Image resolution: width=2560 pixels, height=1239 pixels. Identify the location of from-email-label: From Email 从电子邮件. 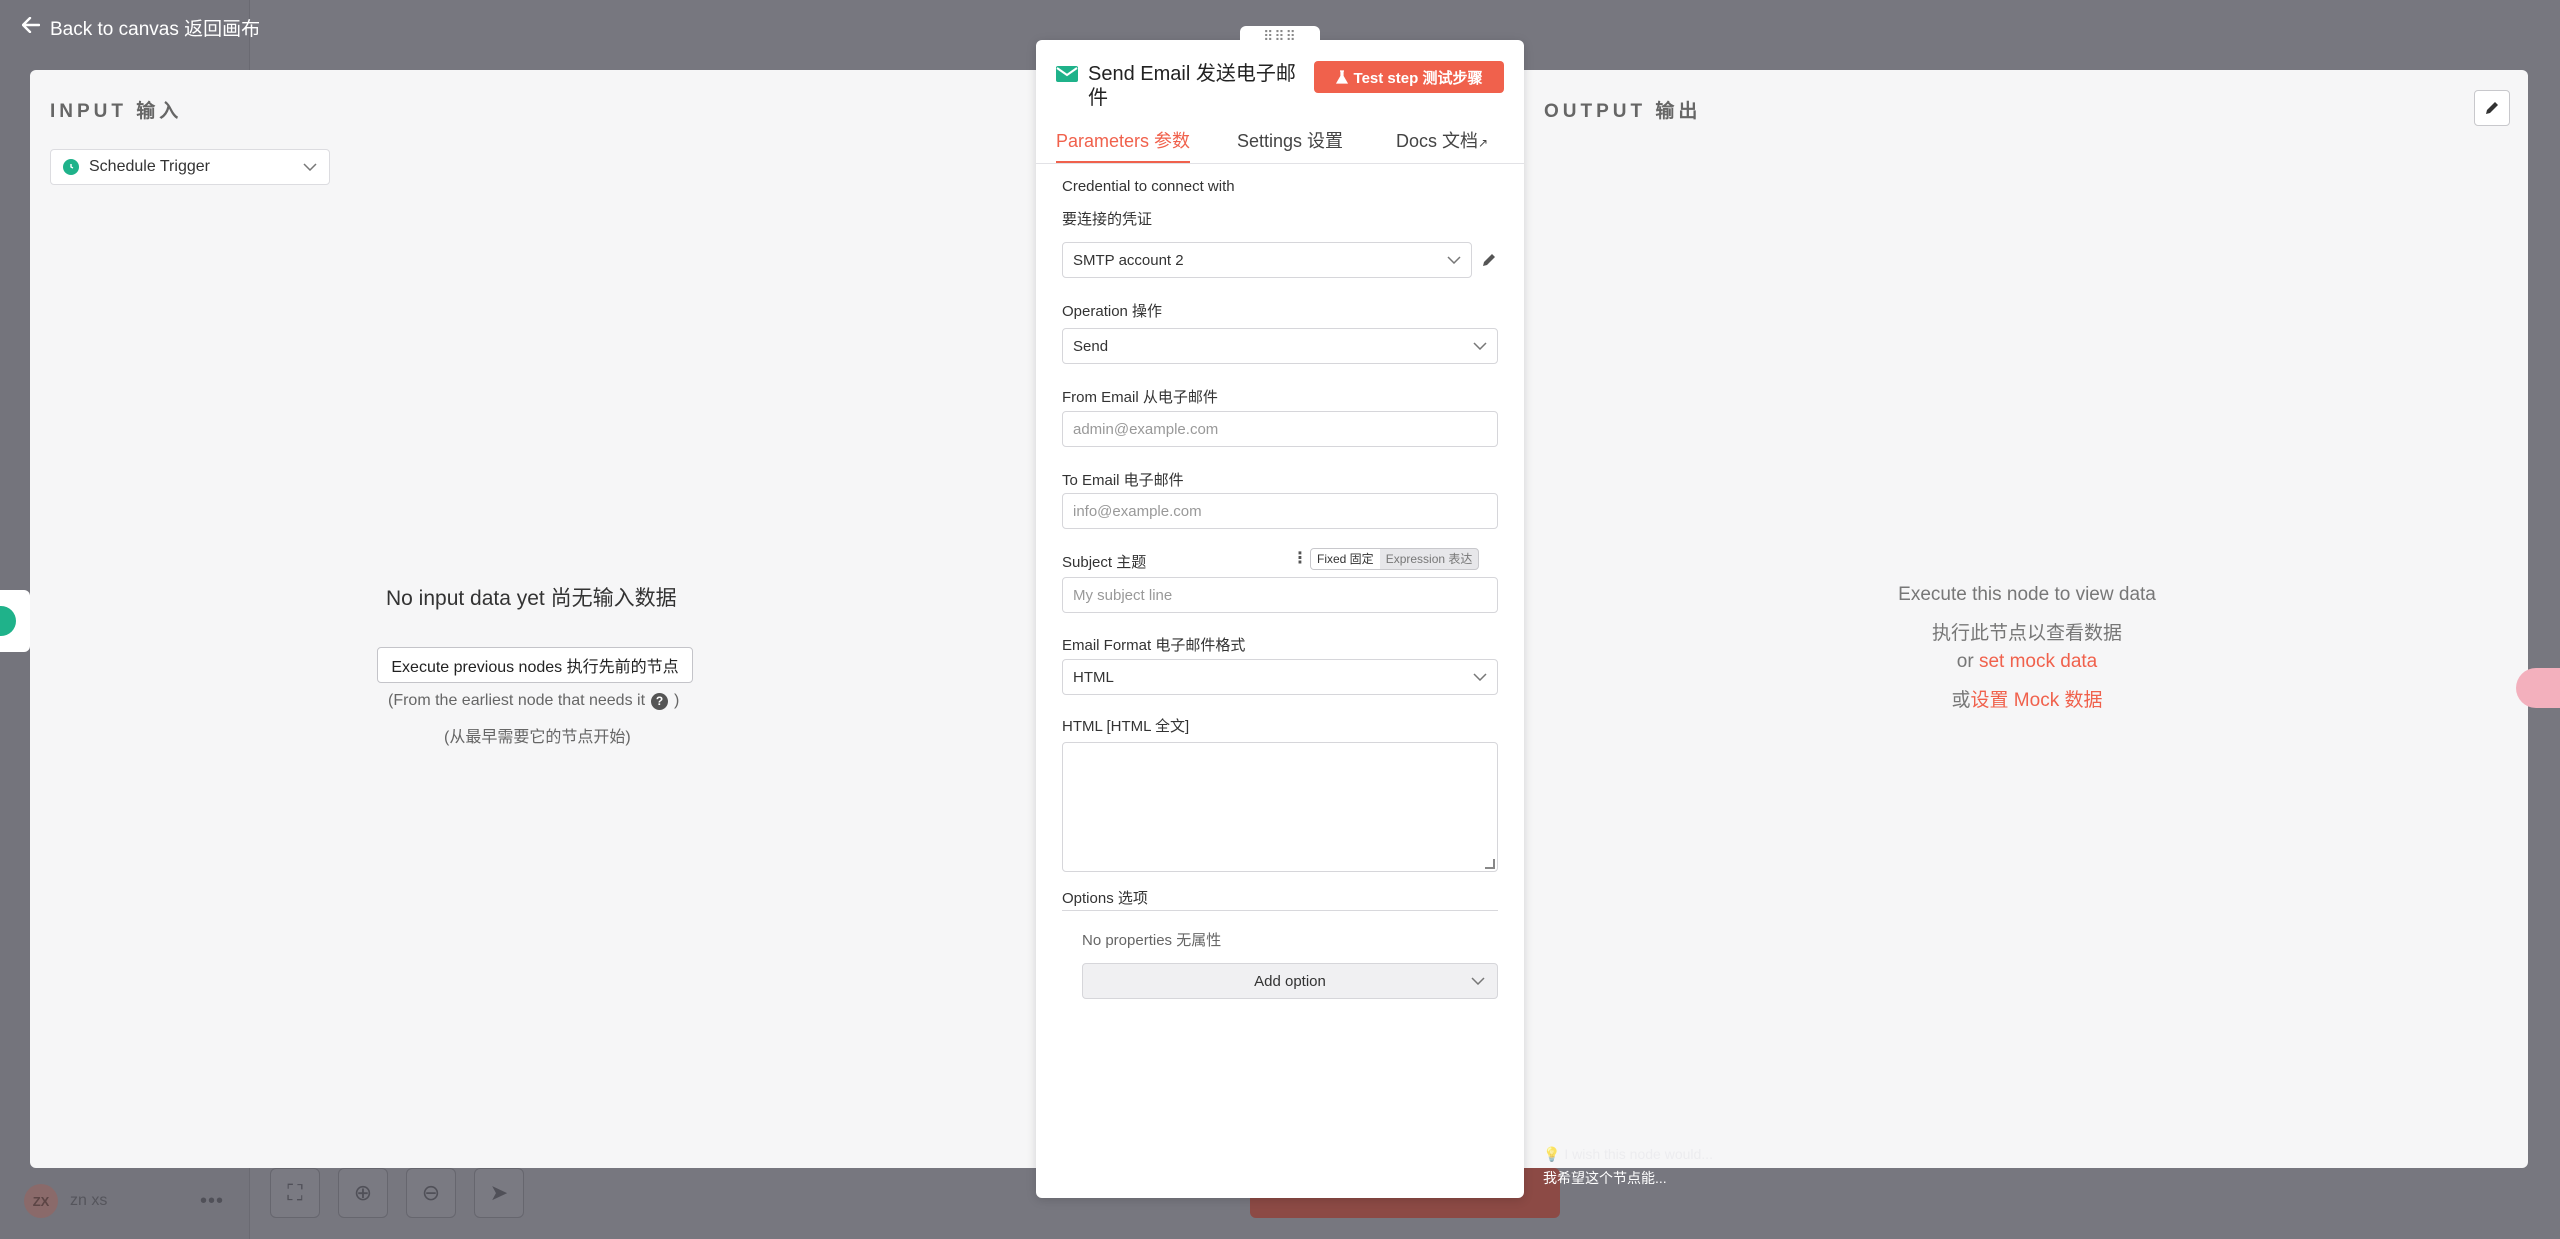
(1140, 397).